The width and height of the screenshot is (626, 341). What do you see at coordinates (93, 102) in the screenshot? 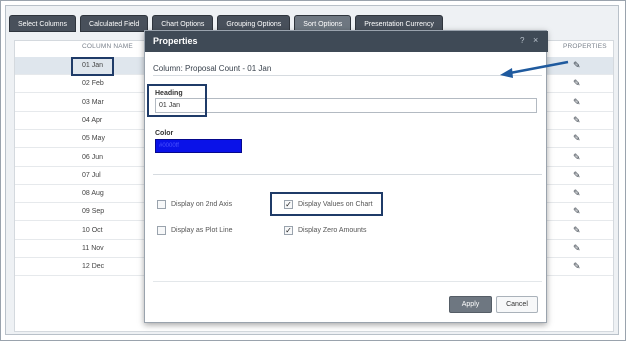
I see `row-label: 03 Mar` at bounding box center [93, 102].